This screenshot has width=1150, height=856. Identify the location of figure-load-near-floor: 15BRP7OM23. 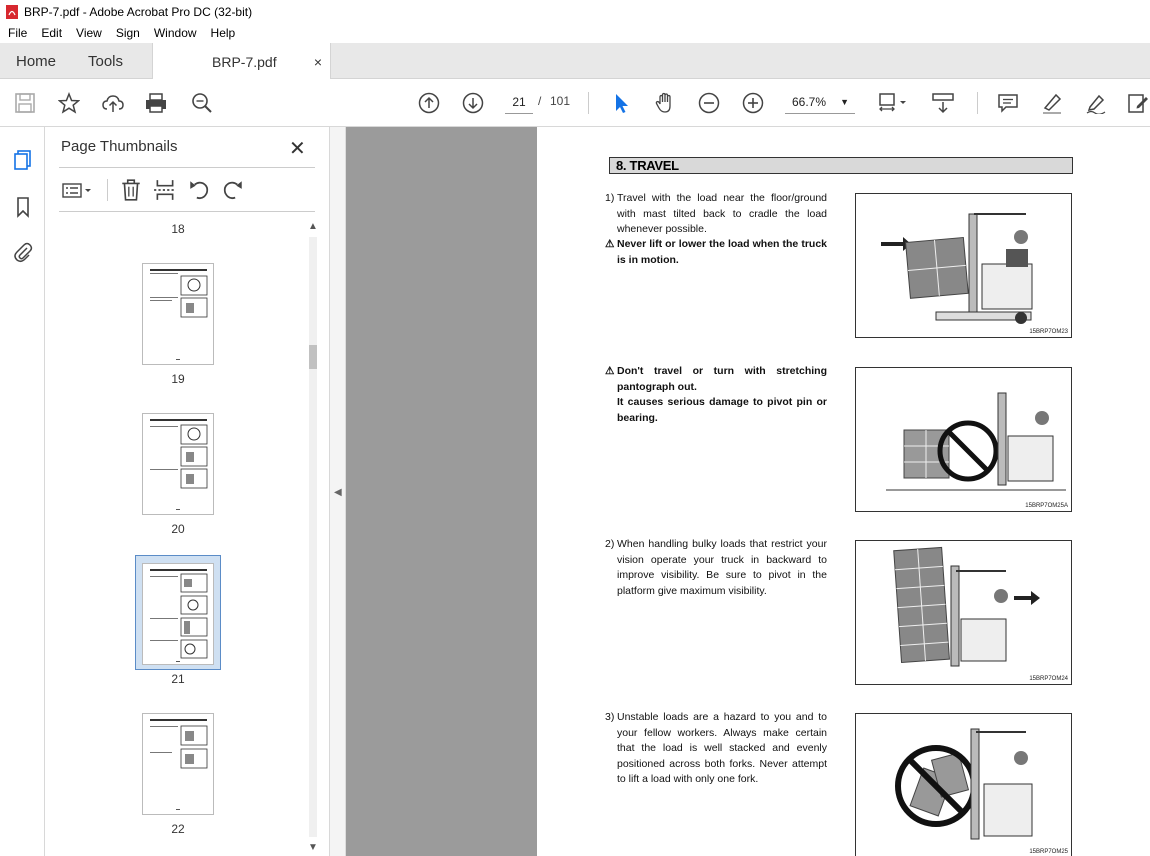
(963, 265).